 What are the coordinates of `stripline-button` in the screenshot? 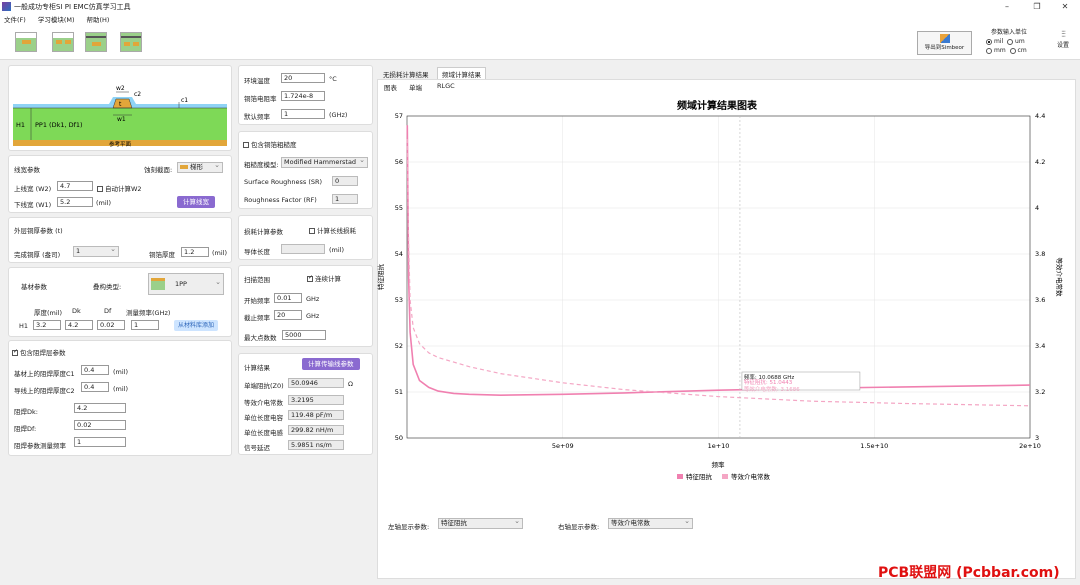 It's located at (96, 42).